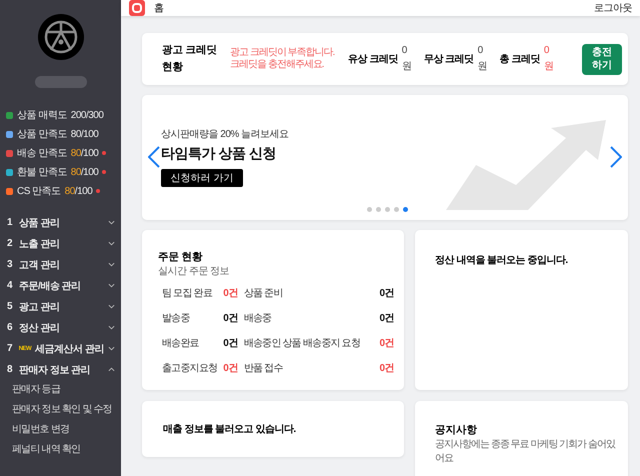 Image resolution: width=640 pixels, height=476 pixels. I want to click on order-status-label: 배송완료, so click(181, 343).